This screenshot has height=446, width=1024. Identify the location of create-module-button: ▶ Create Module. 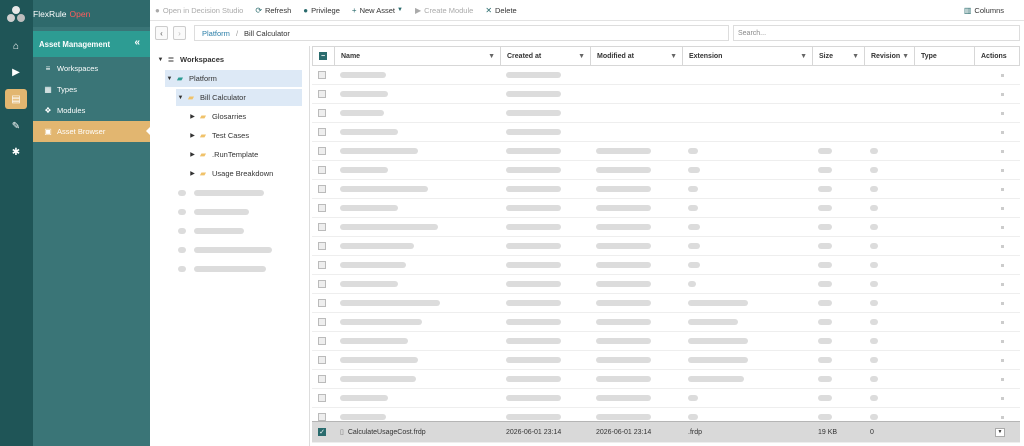
(444, 10).